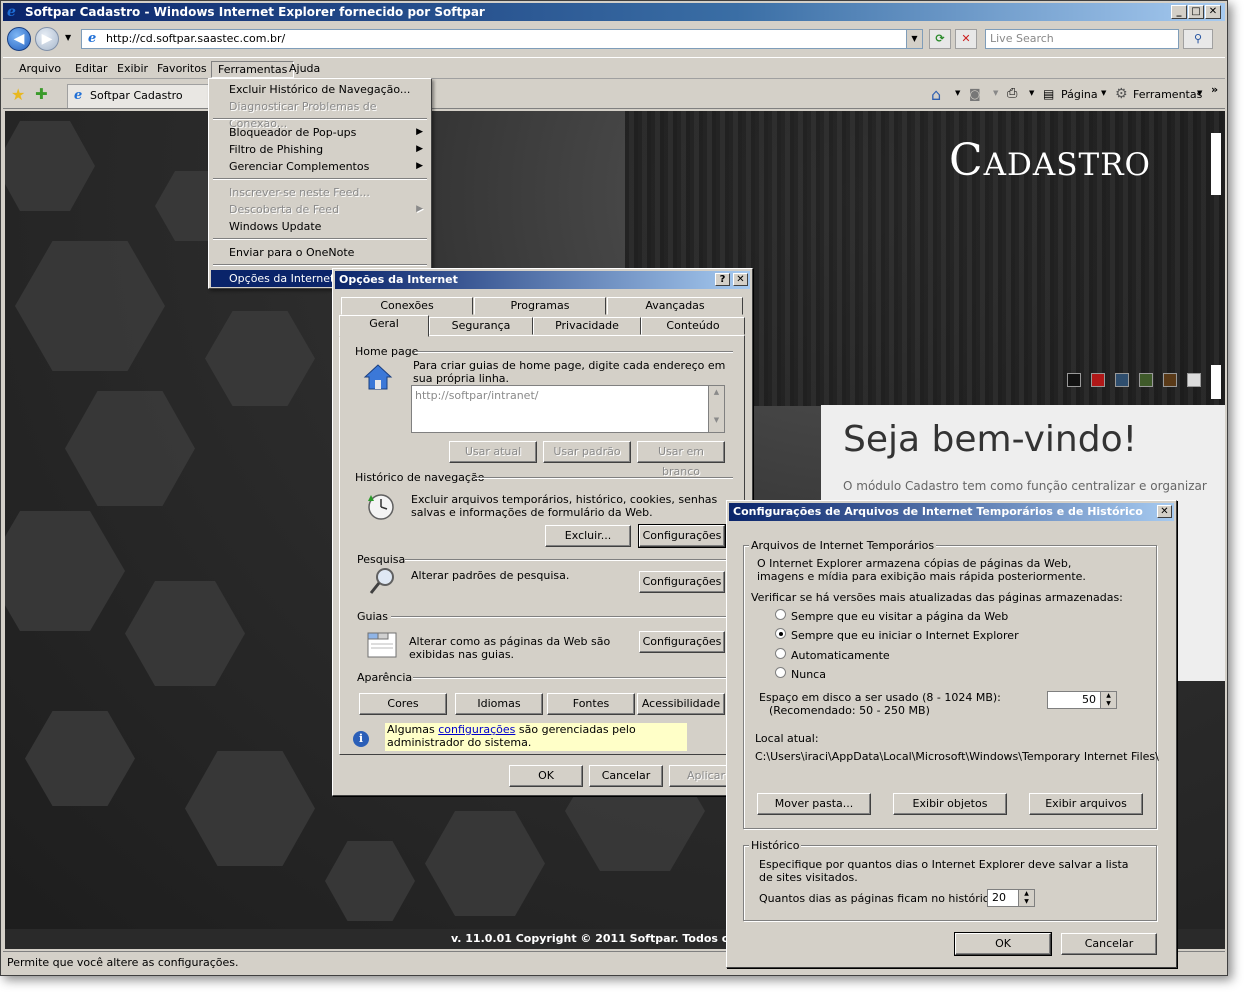 The image size is (1250, 1000). What do you see at coordinates (1164, 511) in the screenshot?
I see `temp-files-close-button: ✕` at bounding box center [1164, 511].